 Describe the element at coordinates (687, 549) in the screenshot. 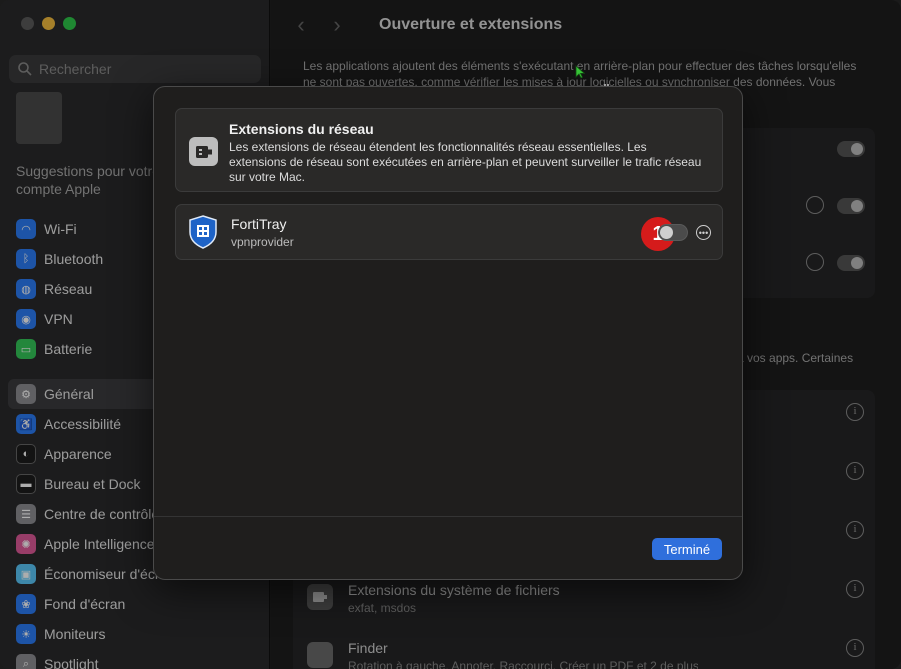

I see `done-button: Terminé` at that location.